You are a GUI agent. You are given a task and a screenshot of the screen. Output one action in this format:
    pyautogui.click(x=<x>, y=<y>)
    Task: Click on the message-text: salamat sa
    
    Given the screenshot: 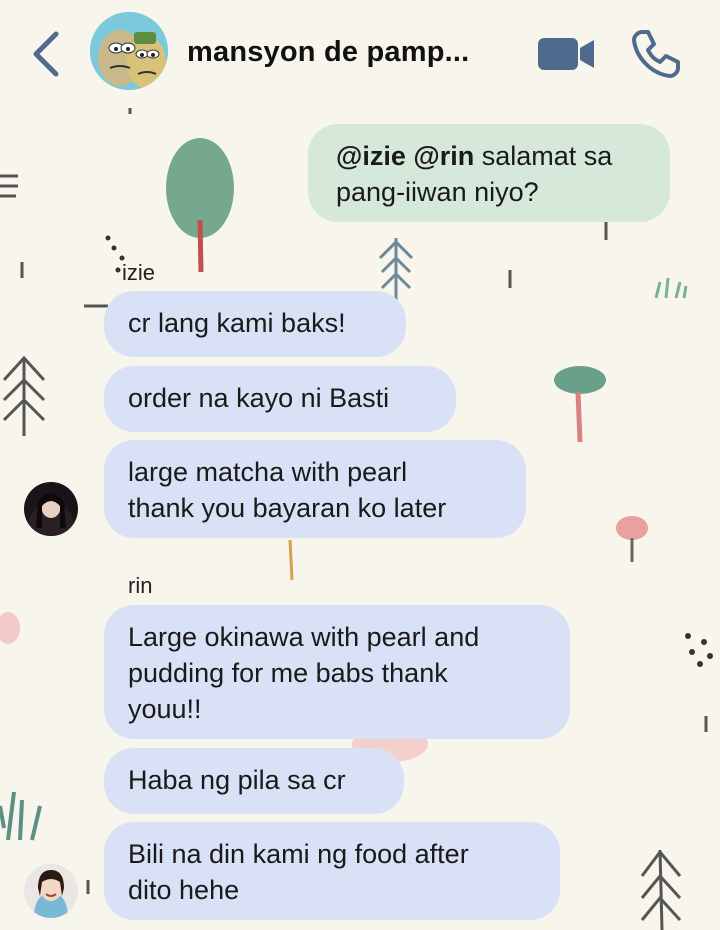 What is the action you would take?
    pyautogui.click(x=543, y=156)
    